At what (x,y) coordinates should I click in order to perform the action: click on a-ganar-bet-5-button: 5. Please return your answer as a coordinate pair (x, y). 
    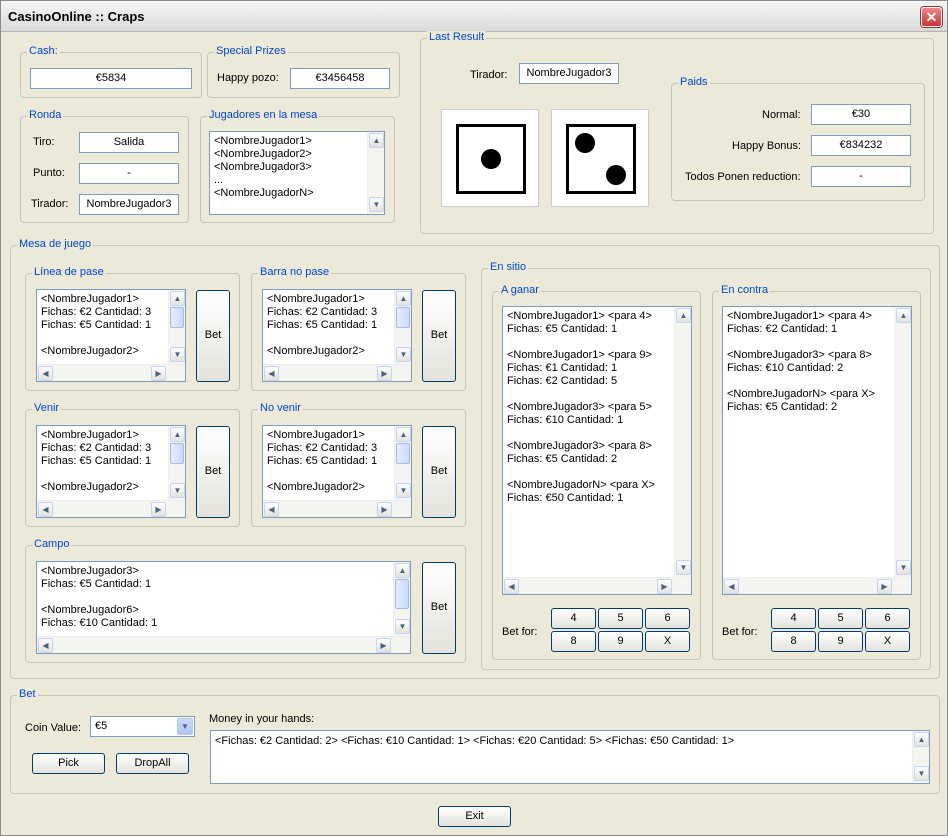
    Looking at the image, I should click on (620, 618).